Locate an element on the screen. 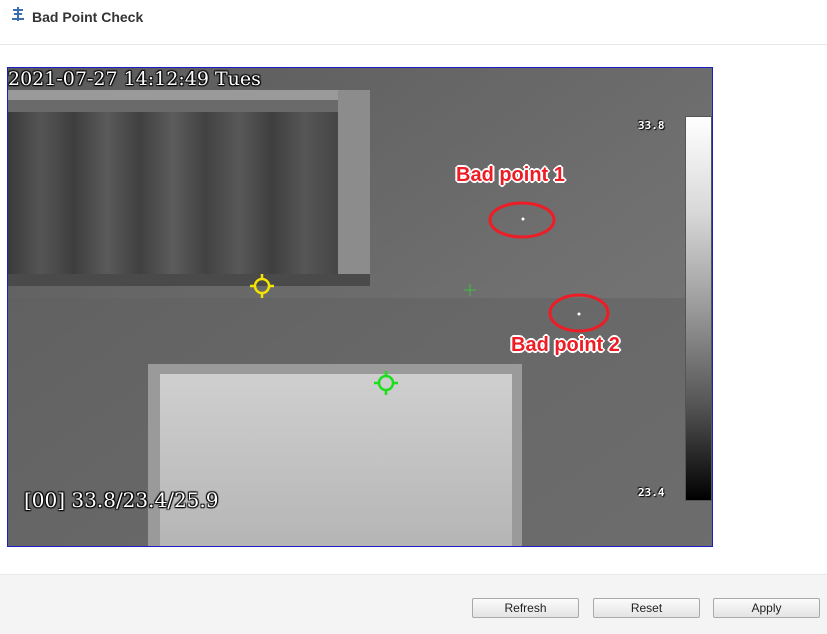  osd-temperature-readout: [00] 33.8/23.4/25.9 is located at coordinates (121, 500).